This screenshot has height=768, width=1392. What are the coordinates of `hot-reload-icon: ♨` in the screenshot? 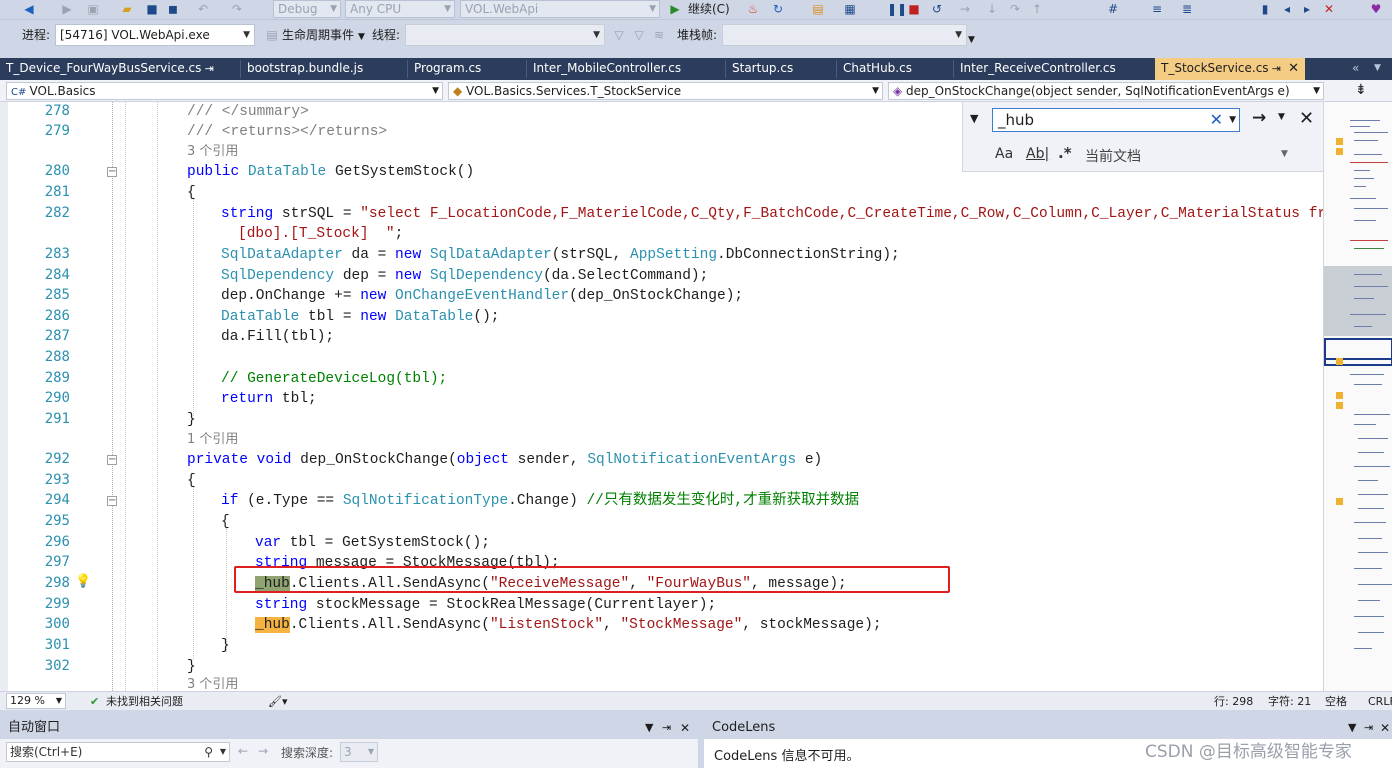 It's located at (753, 9).